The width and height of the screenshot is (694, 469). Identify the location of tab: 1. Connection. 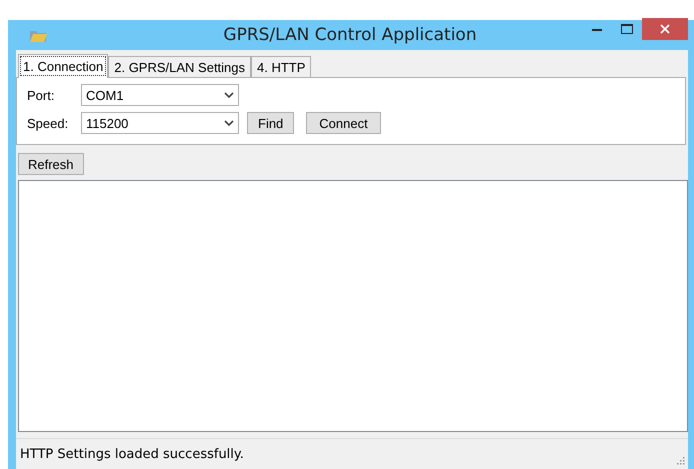
(63, 66).